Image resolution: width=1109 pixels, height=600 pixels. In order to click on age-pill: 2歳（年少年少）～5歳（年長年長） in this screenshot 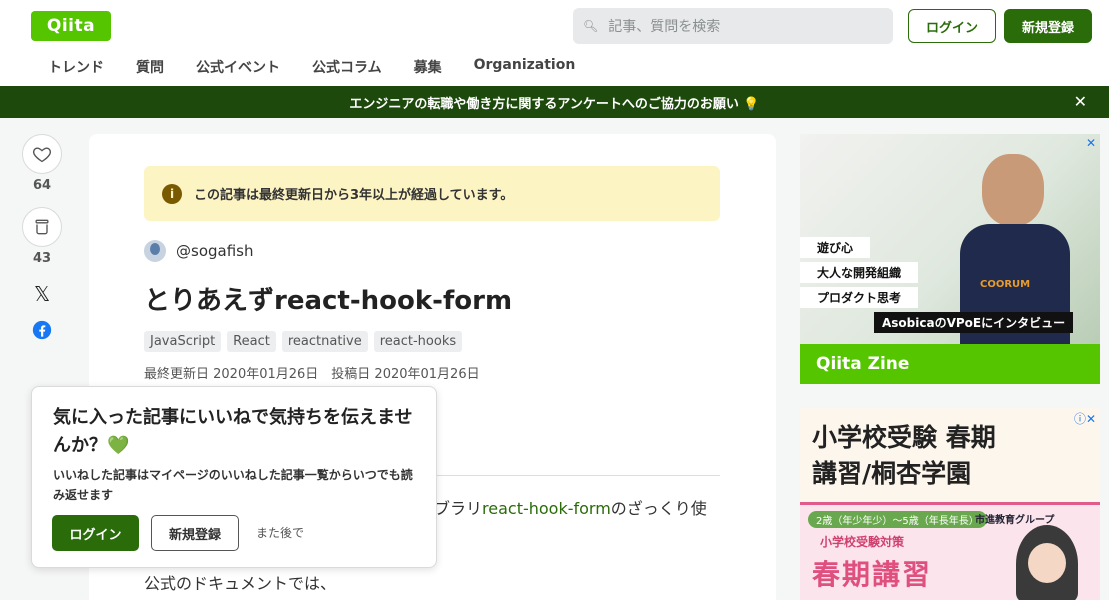, I will do `click(897, 519)`.